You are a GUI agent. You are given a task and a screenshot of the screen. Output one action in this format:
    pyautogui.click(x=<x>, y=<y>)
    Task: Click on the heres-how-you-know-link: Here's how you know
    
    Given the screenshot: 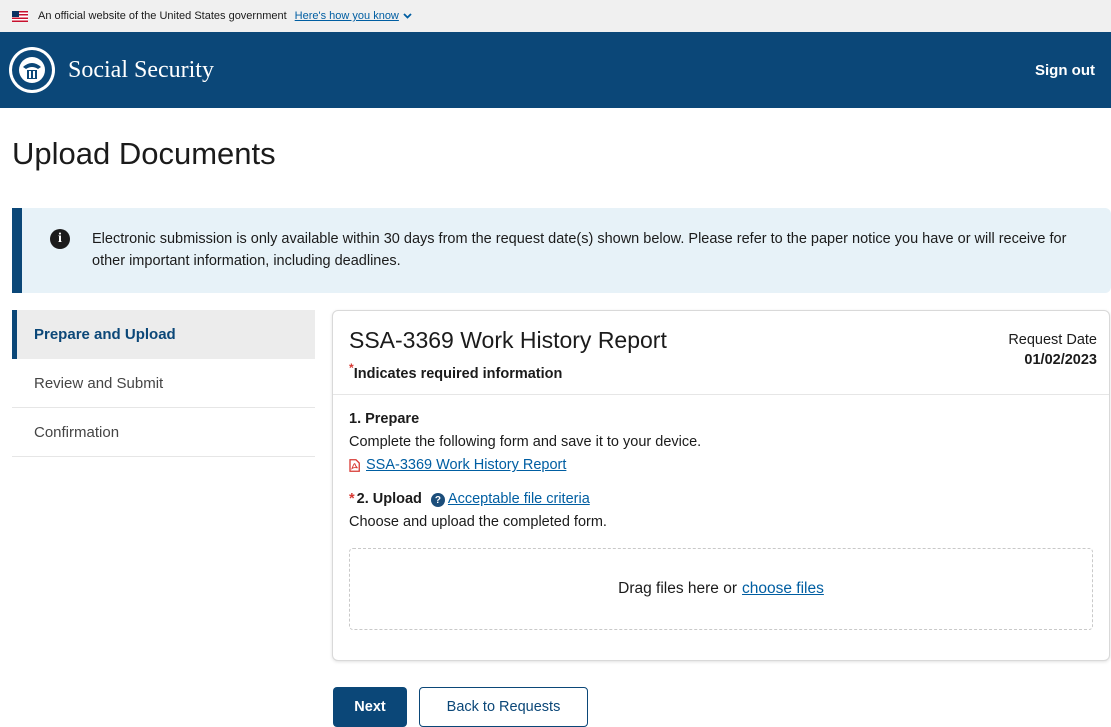 What is the action you would take?
    pyautogui.click(x=353, y=16)
    